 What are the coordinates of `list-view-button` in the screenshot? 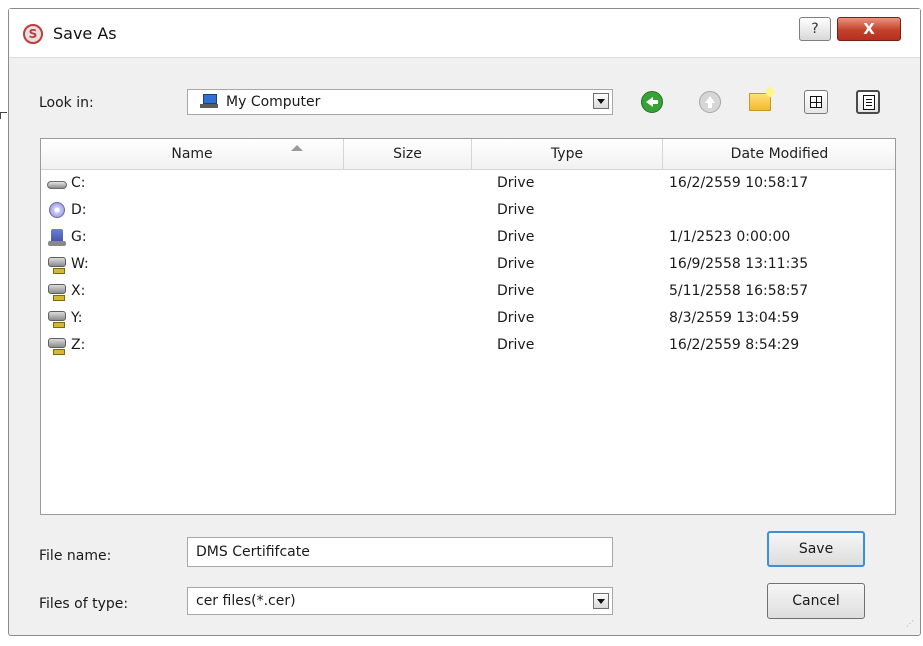 It's located at (816, 102).